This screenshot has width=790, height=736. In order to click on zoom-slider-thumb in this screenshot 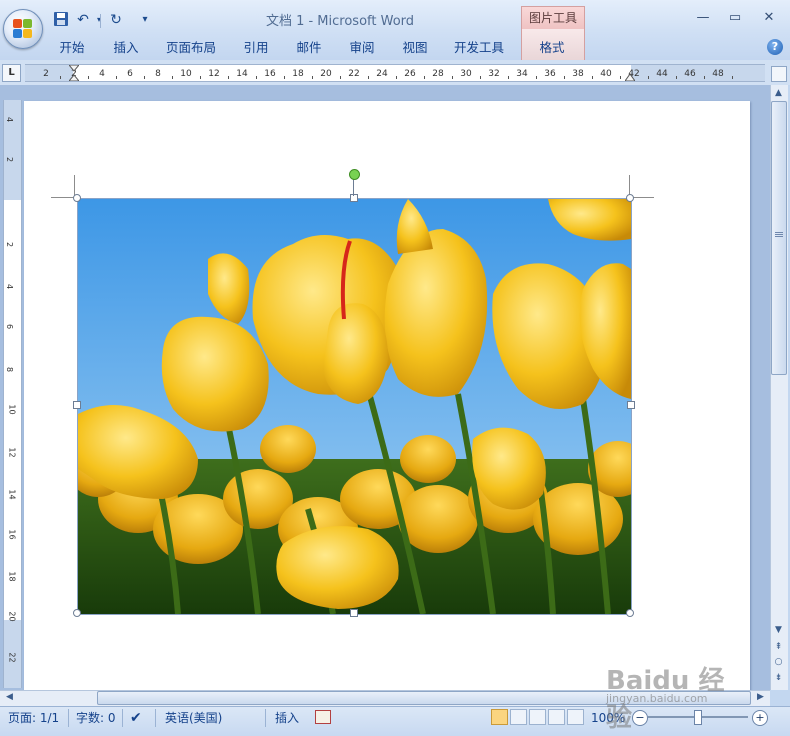, I will do `click(698, 717)`.